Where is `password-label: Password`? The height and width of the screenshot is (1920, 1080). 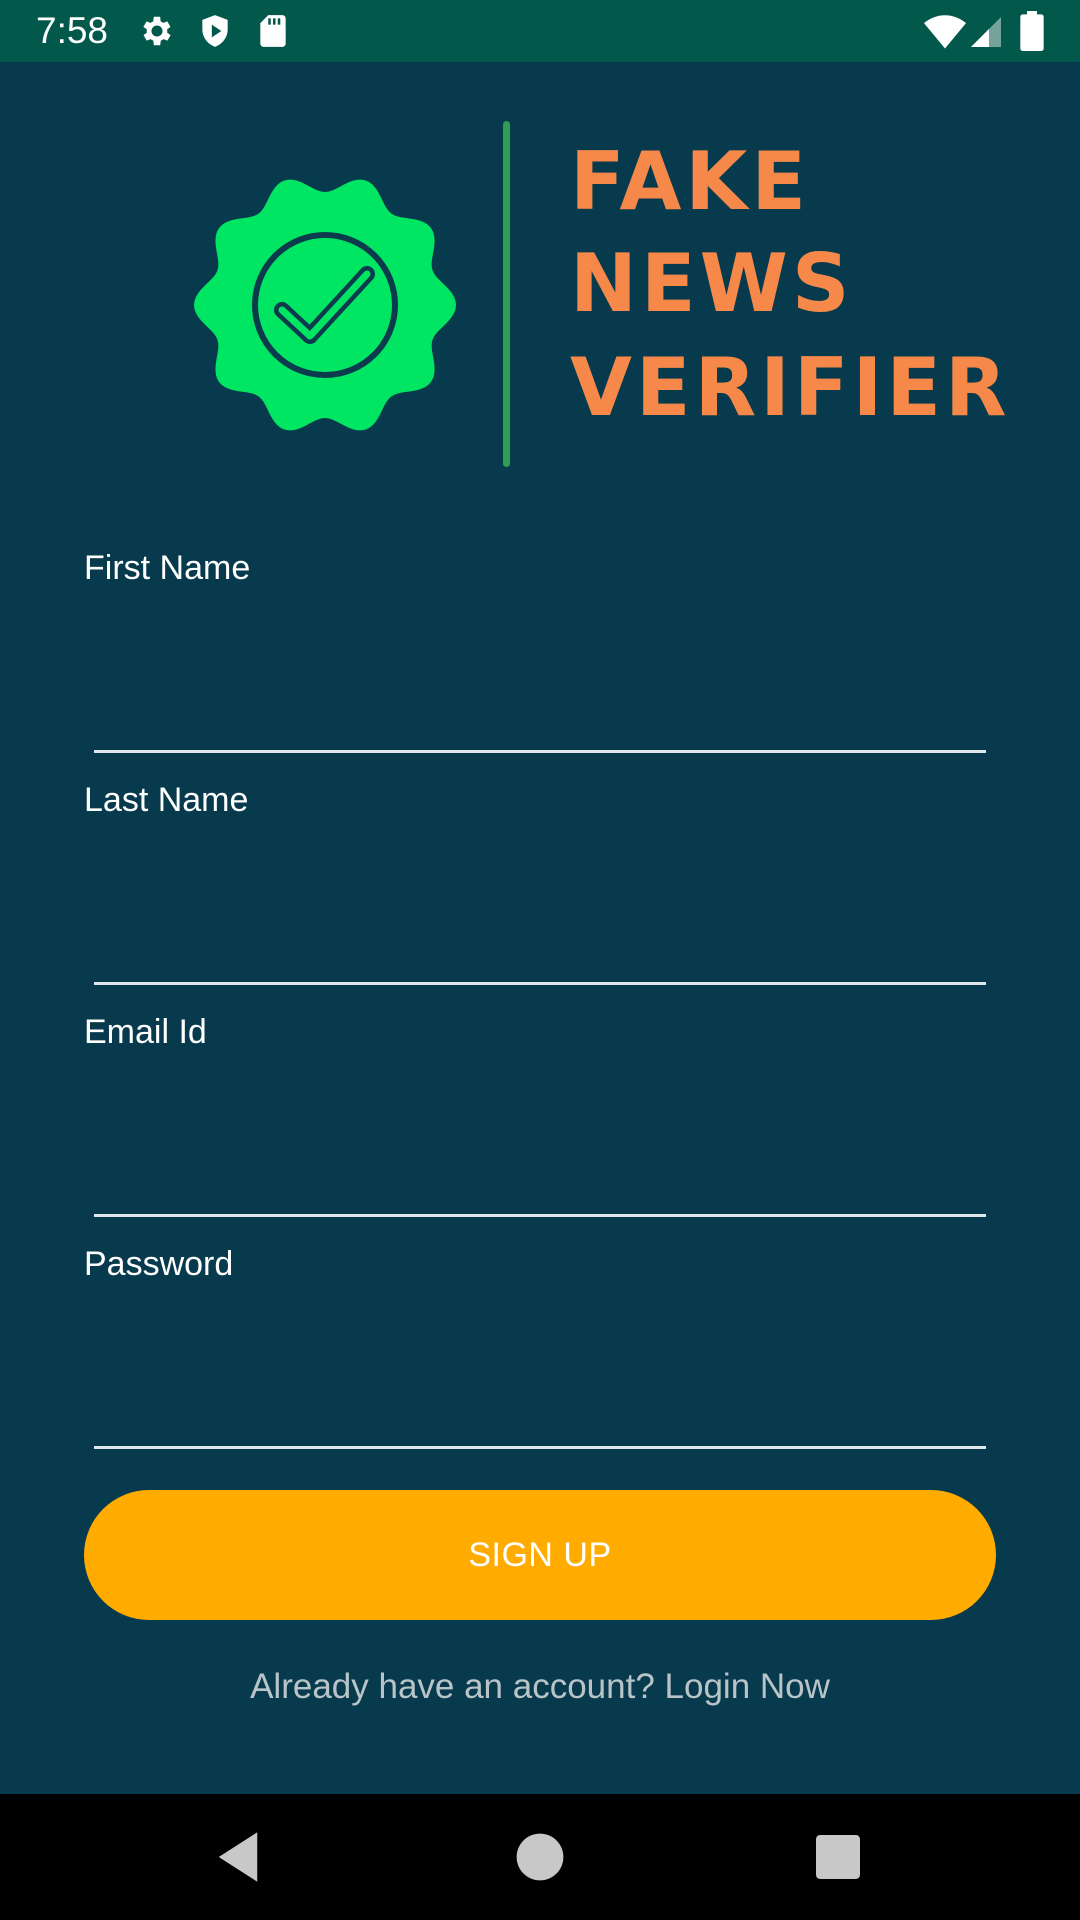 password-label: Password is located at coordinates (159, 1264).